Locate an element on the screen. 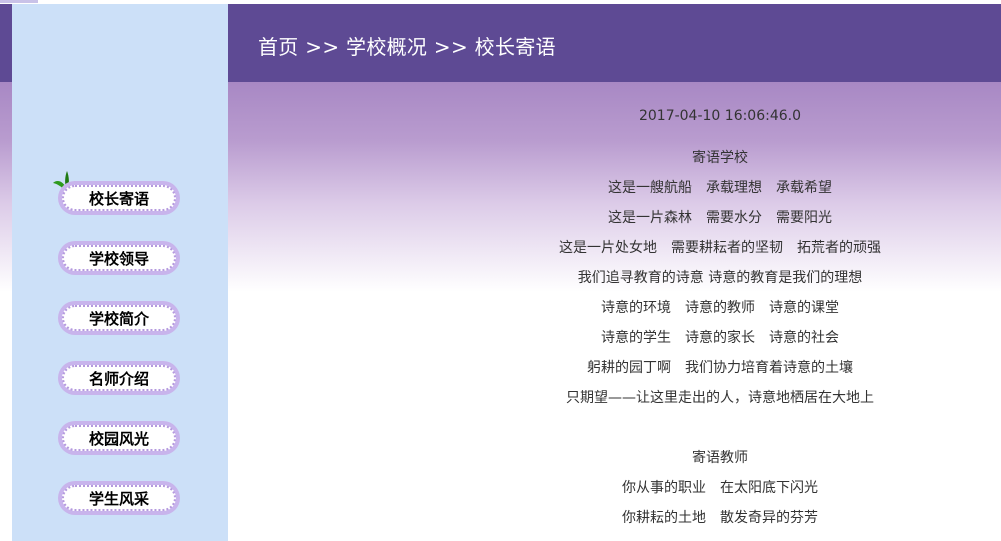 This screenshot has height=541, width=1001. sidebar-item-label: 学校领导 is located at coordinates (119, 258).